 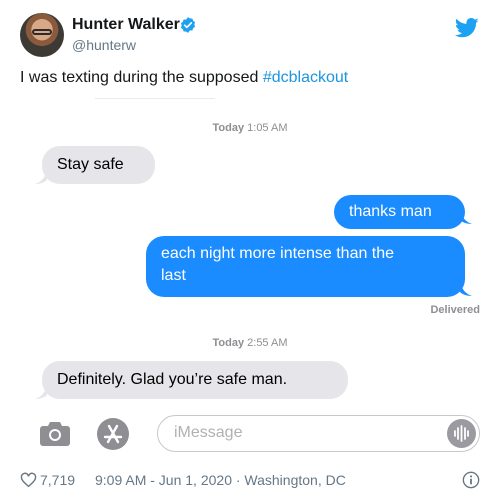 I want to click on outgoing-message-bubble: thanks man, so click(x=399, y=212).